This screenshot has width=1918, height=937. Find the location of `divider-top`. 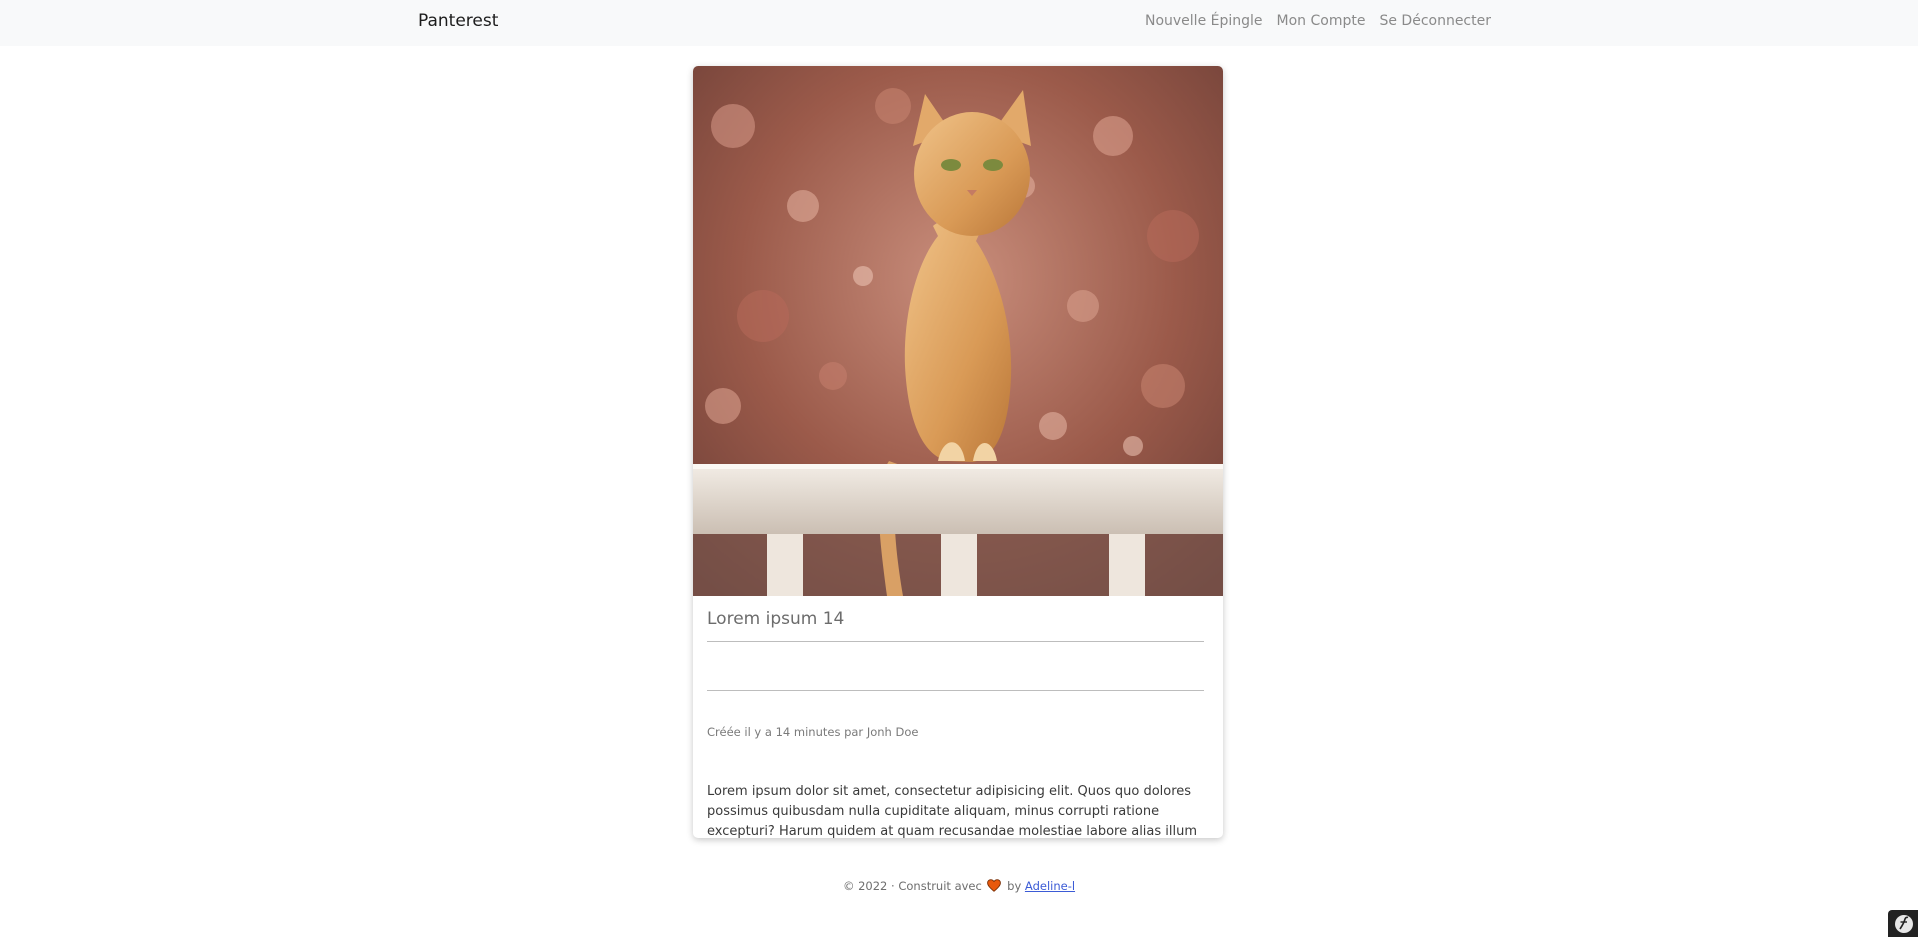

divider-top is located at coordinates (955, 641).